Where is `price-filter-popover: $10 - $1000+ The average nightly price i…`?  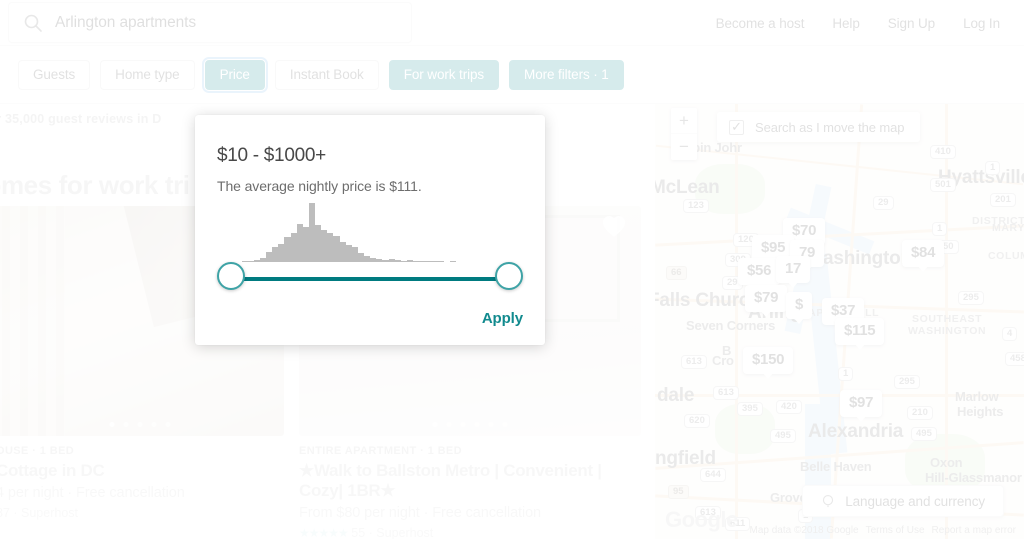 price-filter-popover: $10 - $1000+ The average nightly price i… is located at coordinates (370, 230).